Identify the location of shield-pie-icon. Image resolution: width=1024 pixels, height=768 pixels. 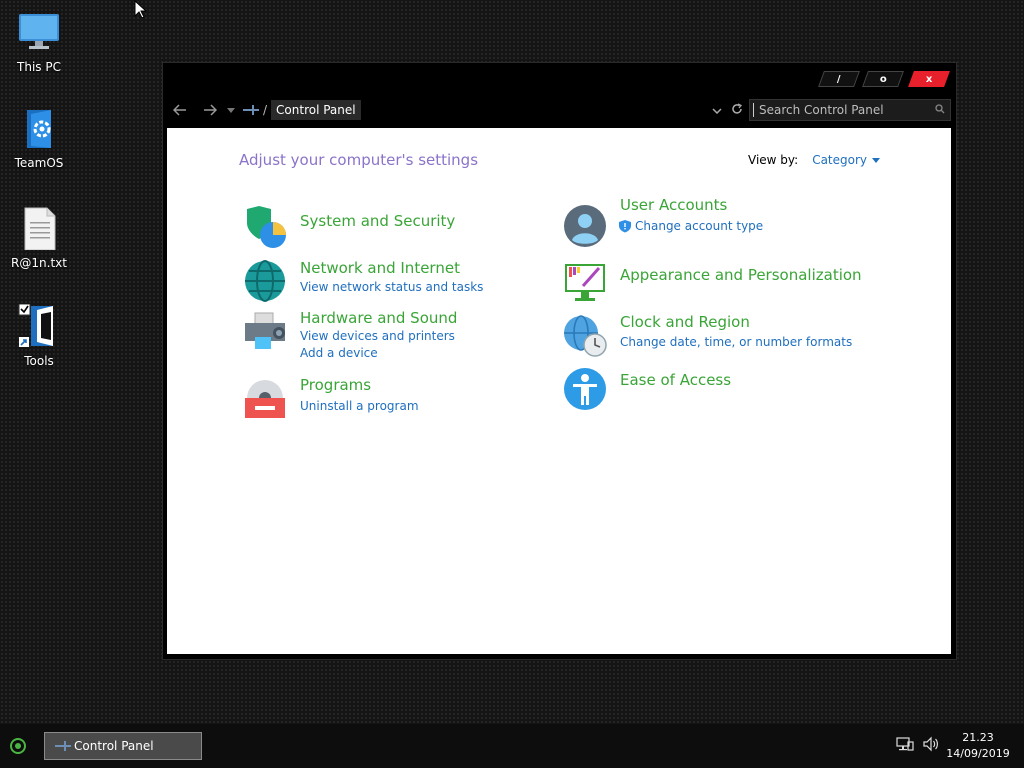
(265, 227).